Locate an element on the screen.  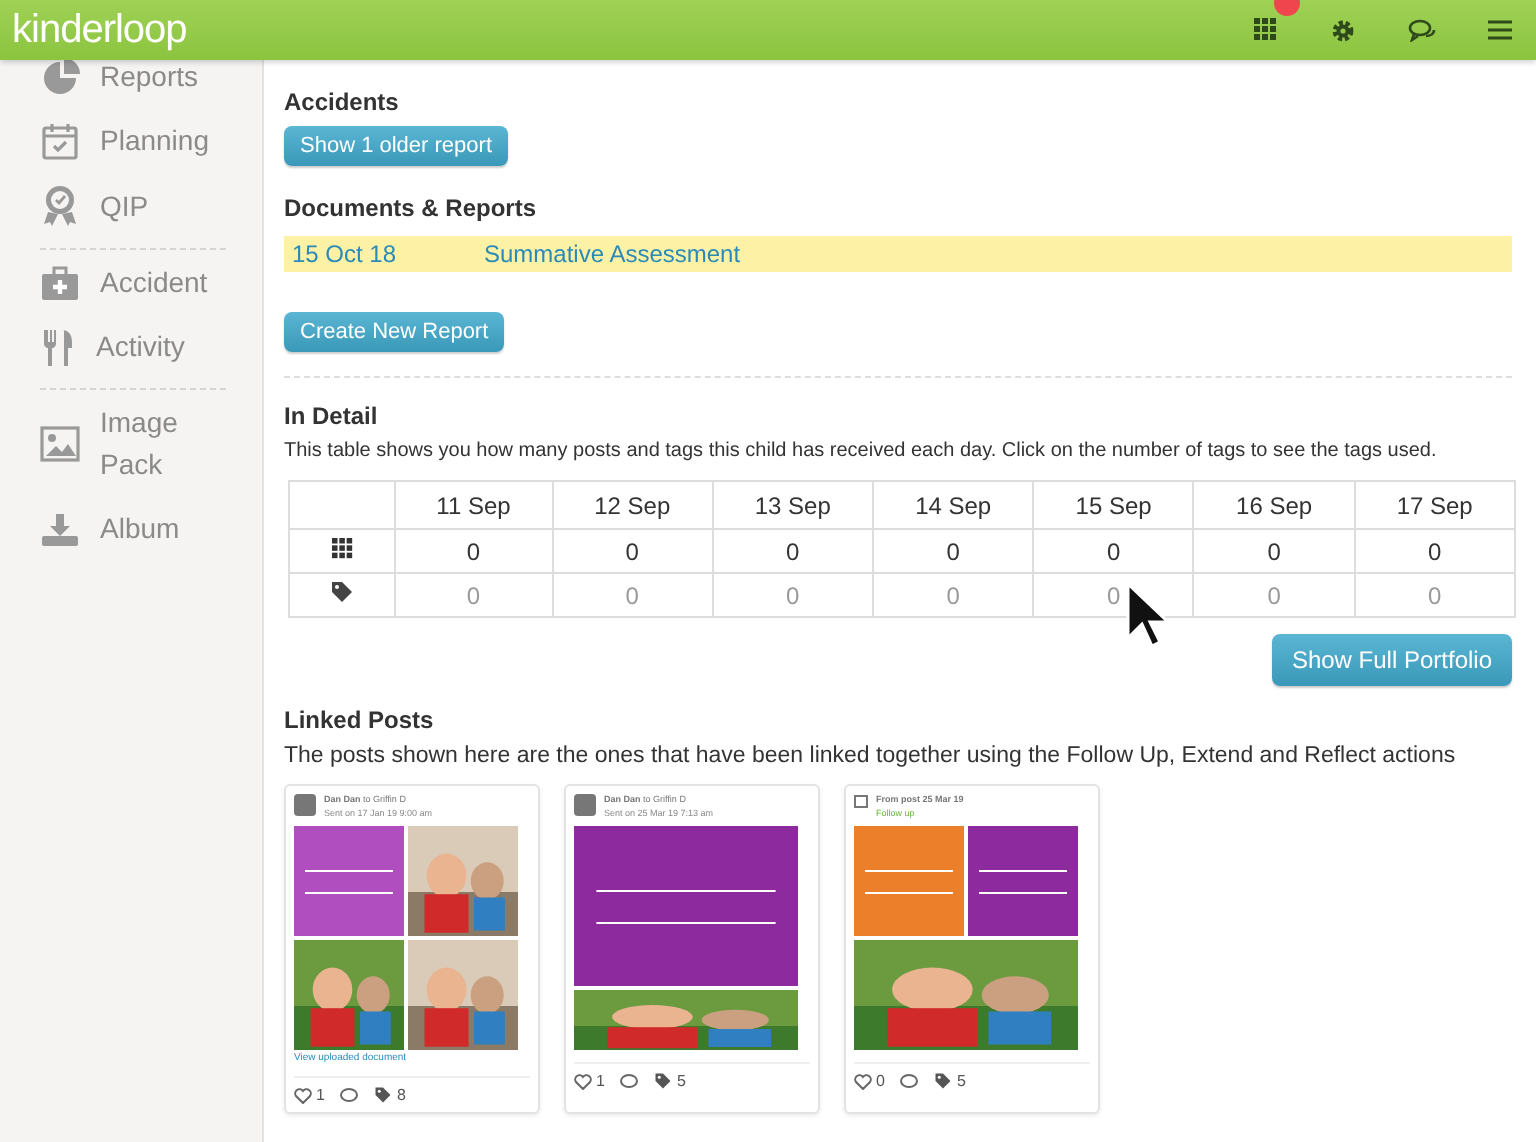
sidebar-item: Activity is located at coordinates (146, 347).